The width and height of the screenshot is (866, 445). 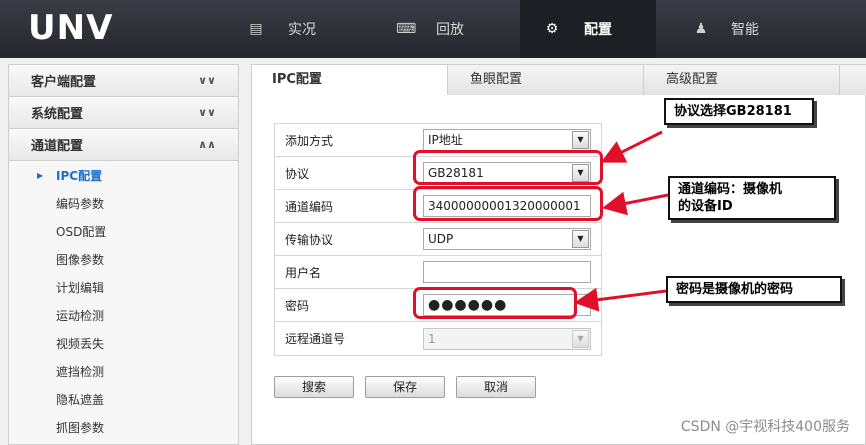 I want to click on protocol-highlight, so click(x=508, y=167).